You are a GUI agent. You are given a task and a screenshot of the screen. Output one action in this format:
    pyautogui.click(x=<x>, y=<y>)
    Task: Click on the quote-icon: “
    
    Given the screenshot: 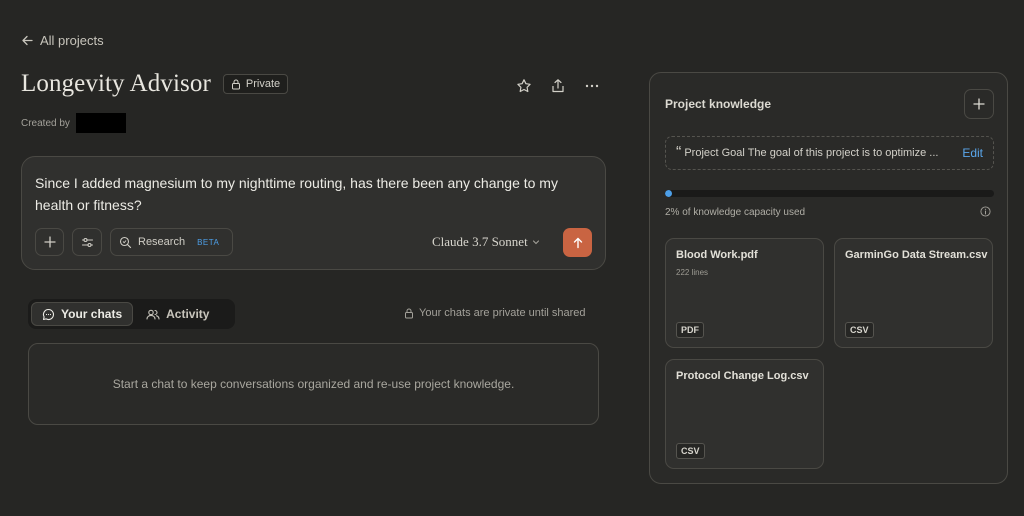 What is the action you would take?
    pyautogui.click(x=679, y=152)
    